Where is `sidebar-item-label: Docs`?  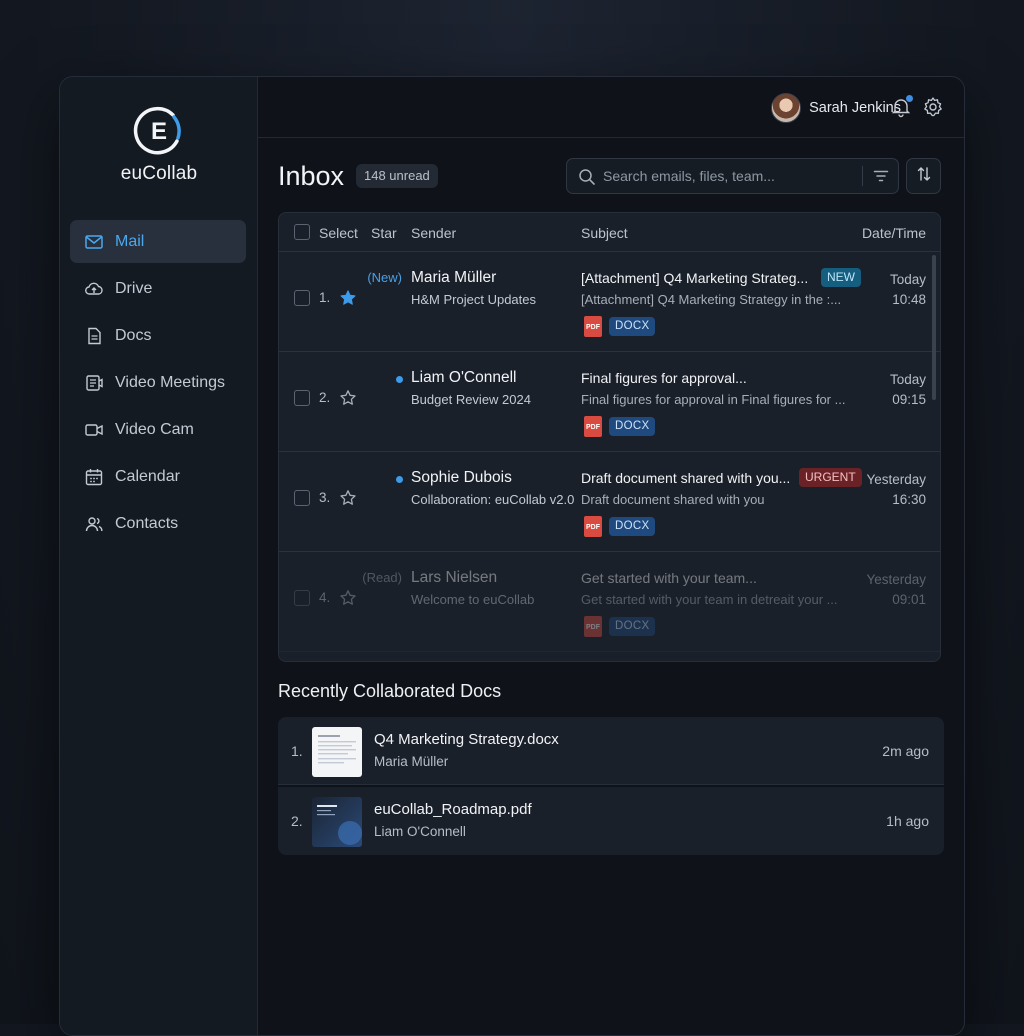
sidebar-item-label: Docs is located at coordinates (133, 335).